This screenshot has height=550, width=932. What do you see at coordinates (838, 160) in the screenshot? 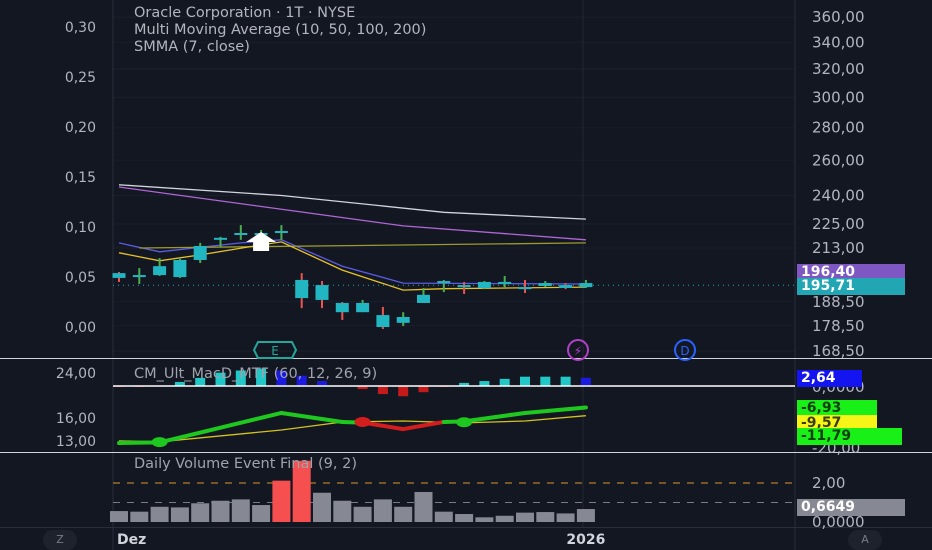
I see `price-axis-label: 260,00` at bounding box center [838, 160].